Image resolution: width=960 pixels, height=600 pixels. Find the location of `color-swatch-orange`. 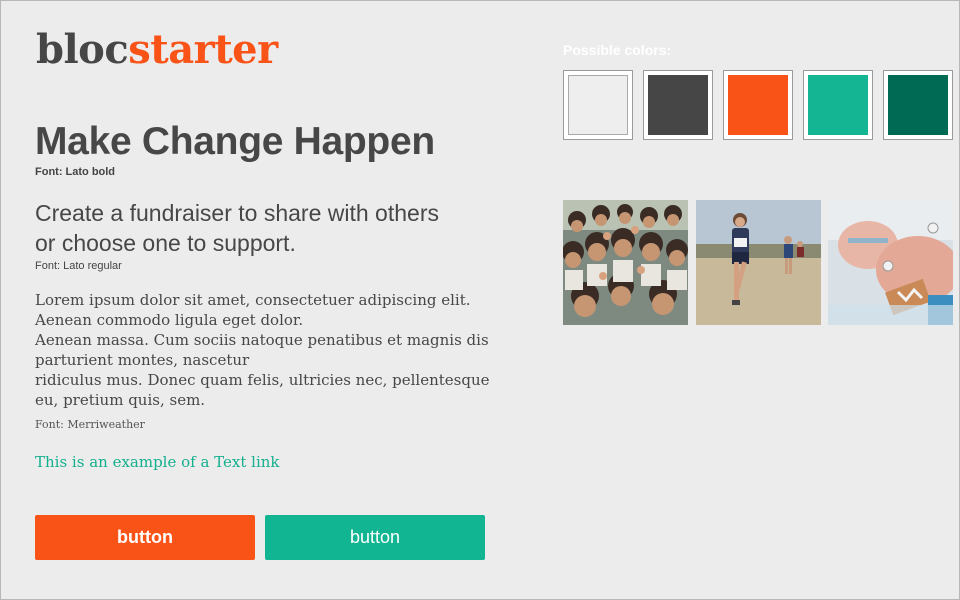

color-swatch-orange is located at coordinates (758, 105).